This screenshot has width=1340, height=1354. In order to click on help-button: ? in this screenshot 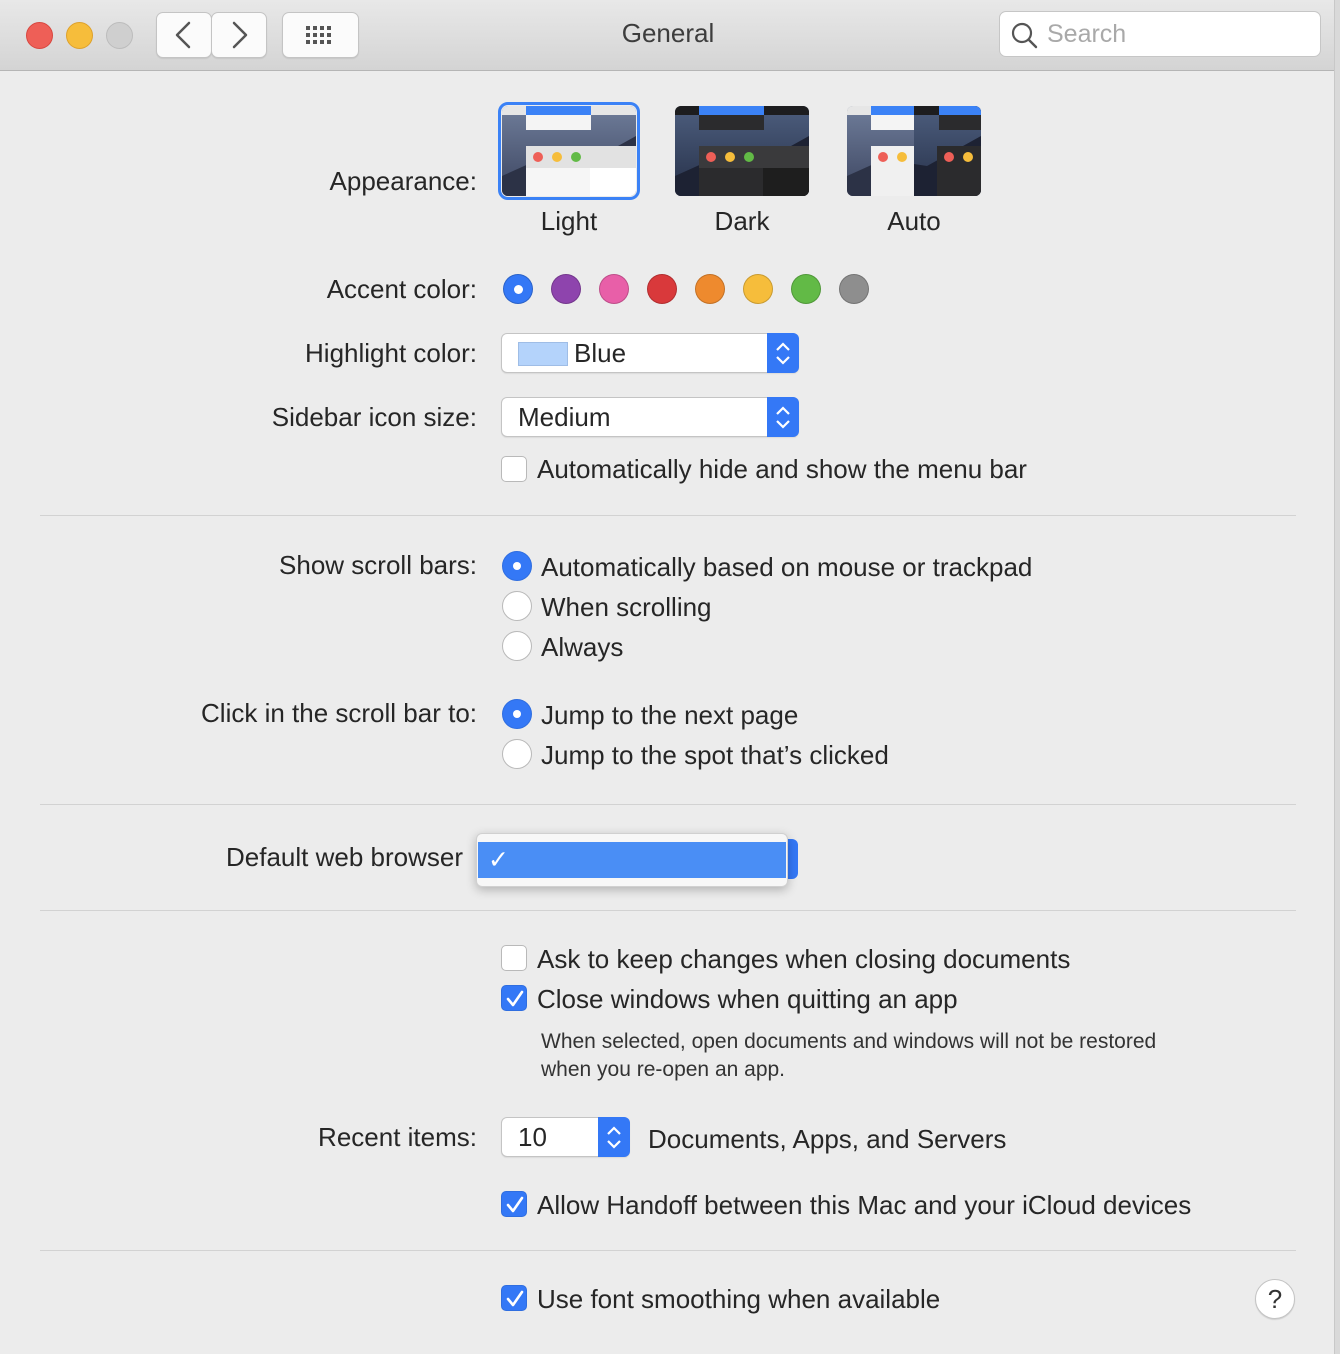, I will do `click(1275, 1299)`.